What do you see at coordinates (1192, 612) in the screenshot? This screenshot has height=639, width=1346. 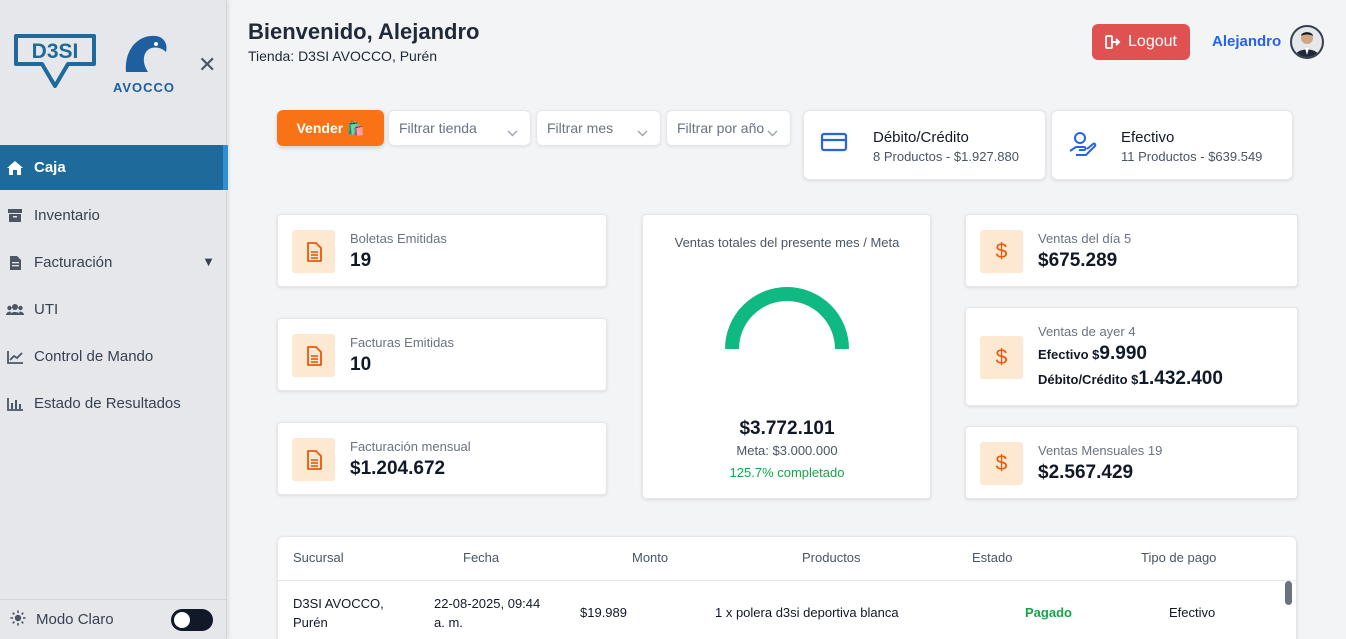 I see `cell-tipo-pago: Efectivo` at bounding box center [1192, 612].